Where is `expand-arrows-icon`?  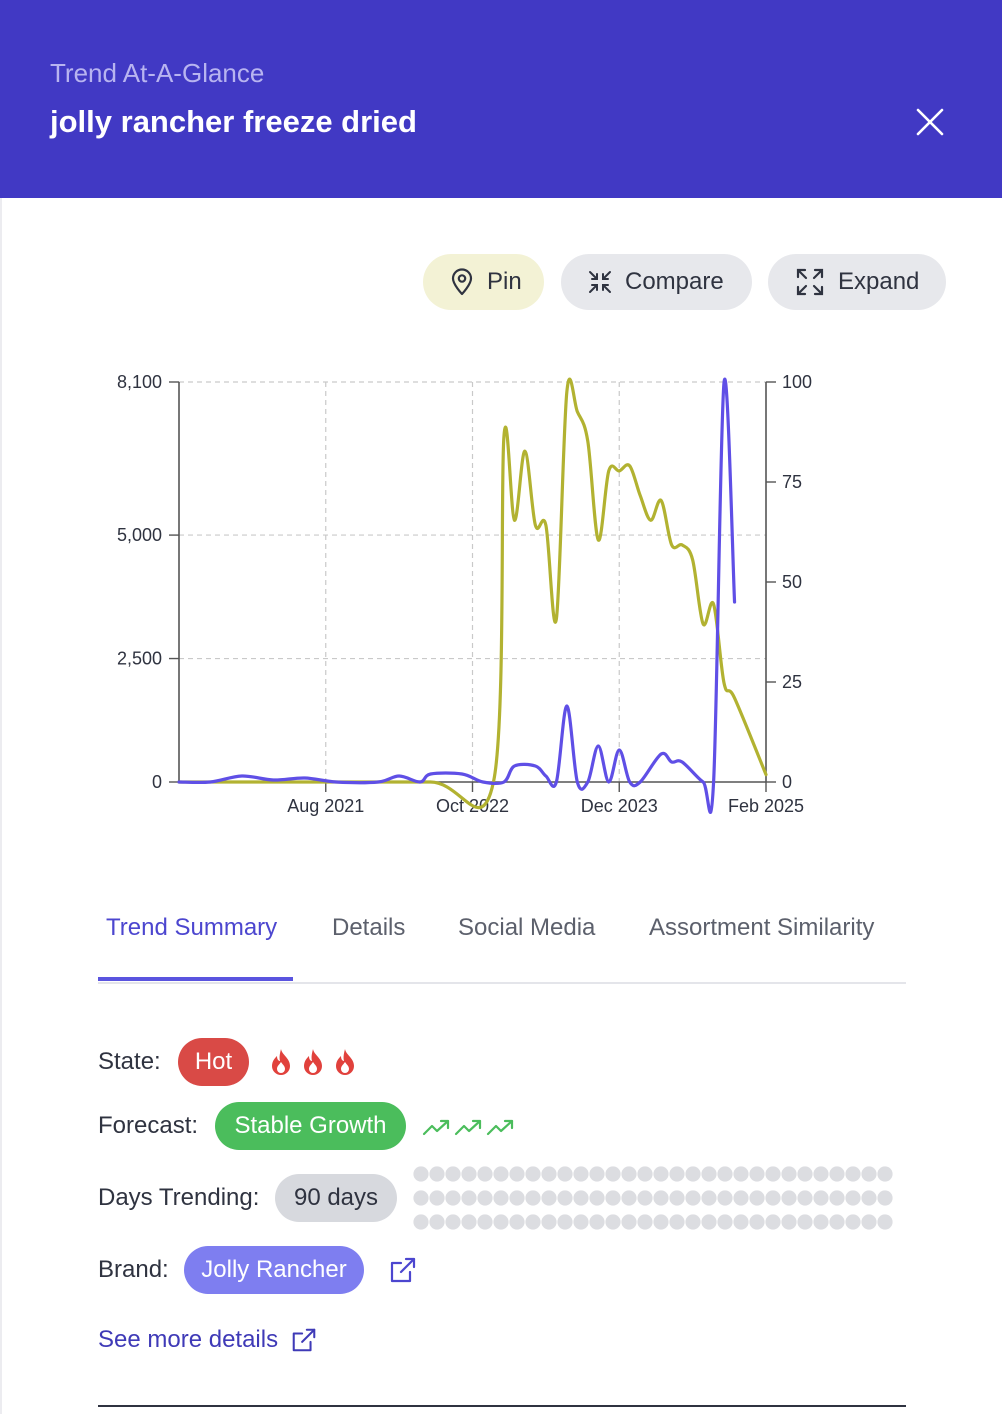
expand-arrows-icon is located at coordinates (810, 282).